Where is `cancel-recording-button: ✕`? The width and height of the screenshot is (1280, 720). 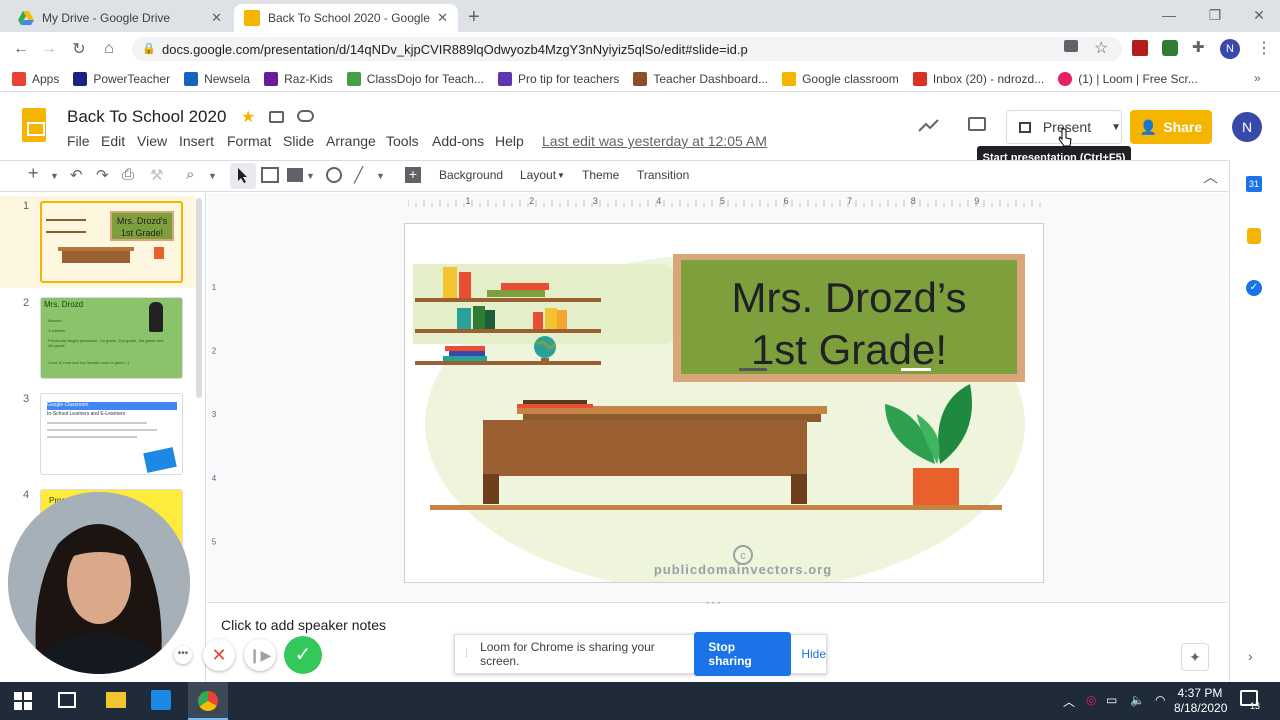
cancel-recording-button: ✕ is located at coordinates (219, 655).